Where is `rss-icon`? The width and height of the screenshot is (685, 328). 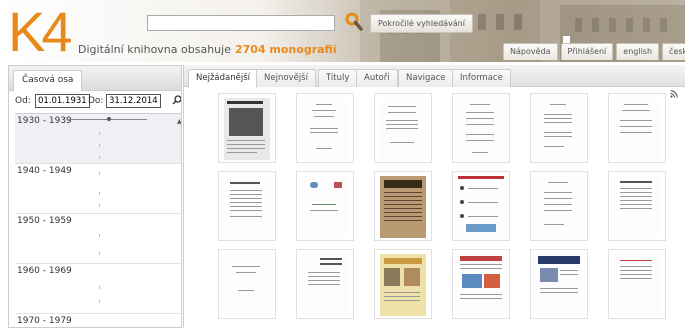
rss-icon is located at coordinates (674, 94).